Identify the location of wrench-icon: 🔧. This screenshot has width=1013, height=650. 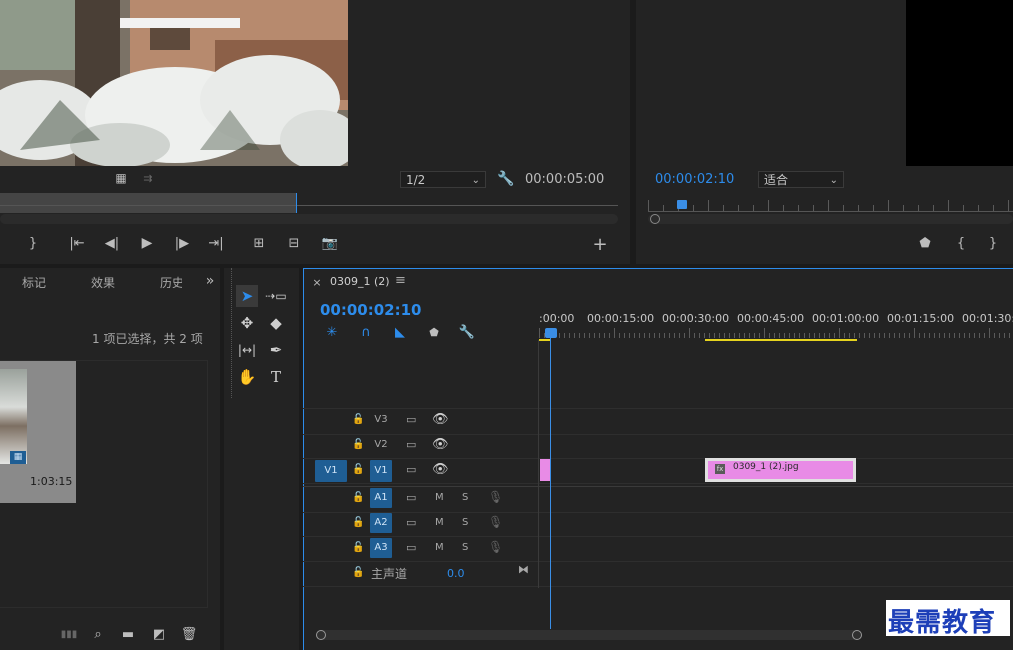
(506, 179).